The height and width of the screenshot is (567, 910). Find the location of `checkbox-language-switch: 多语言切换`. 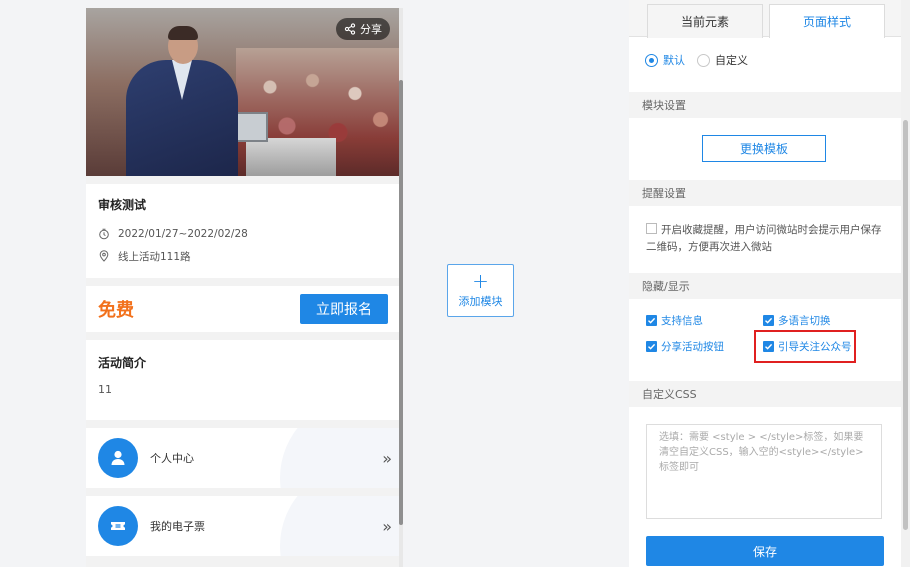

checkbox-language-switch: 多语言切换 is located at coordinates (797, 320).